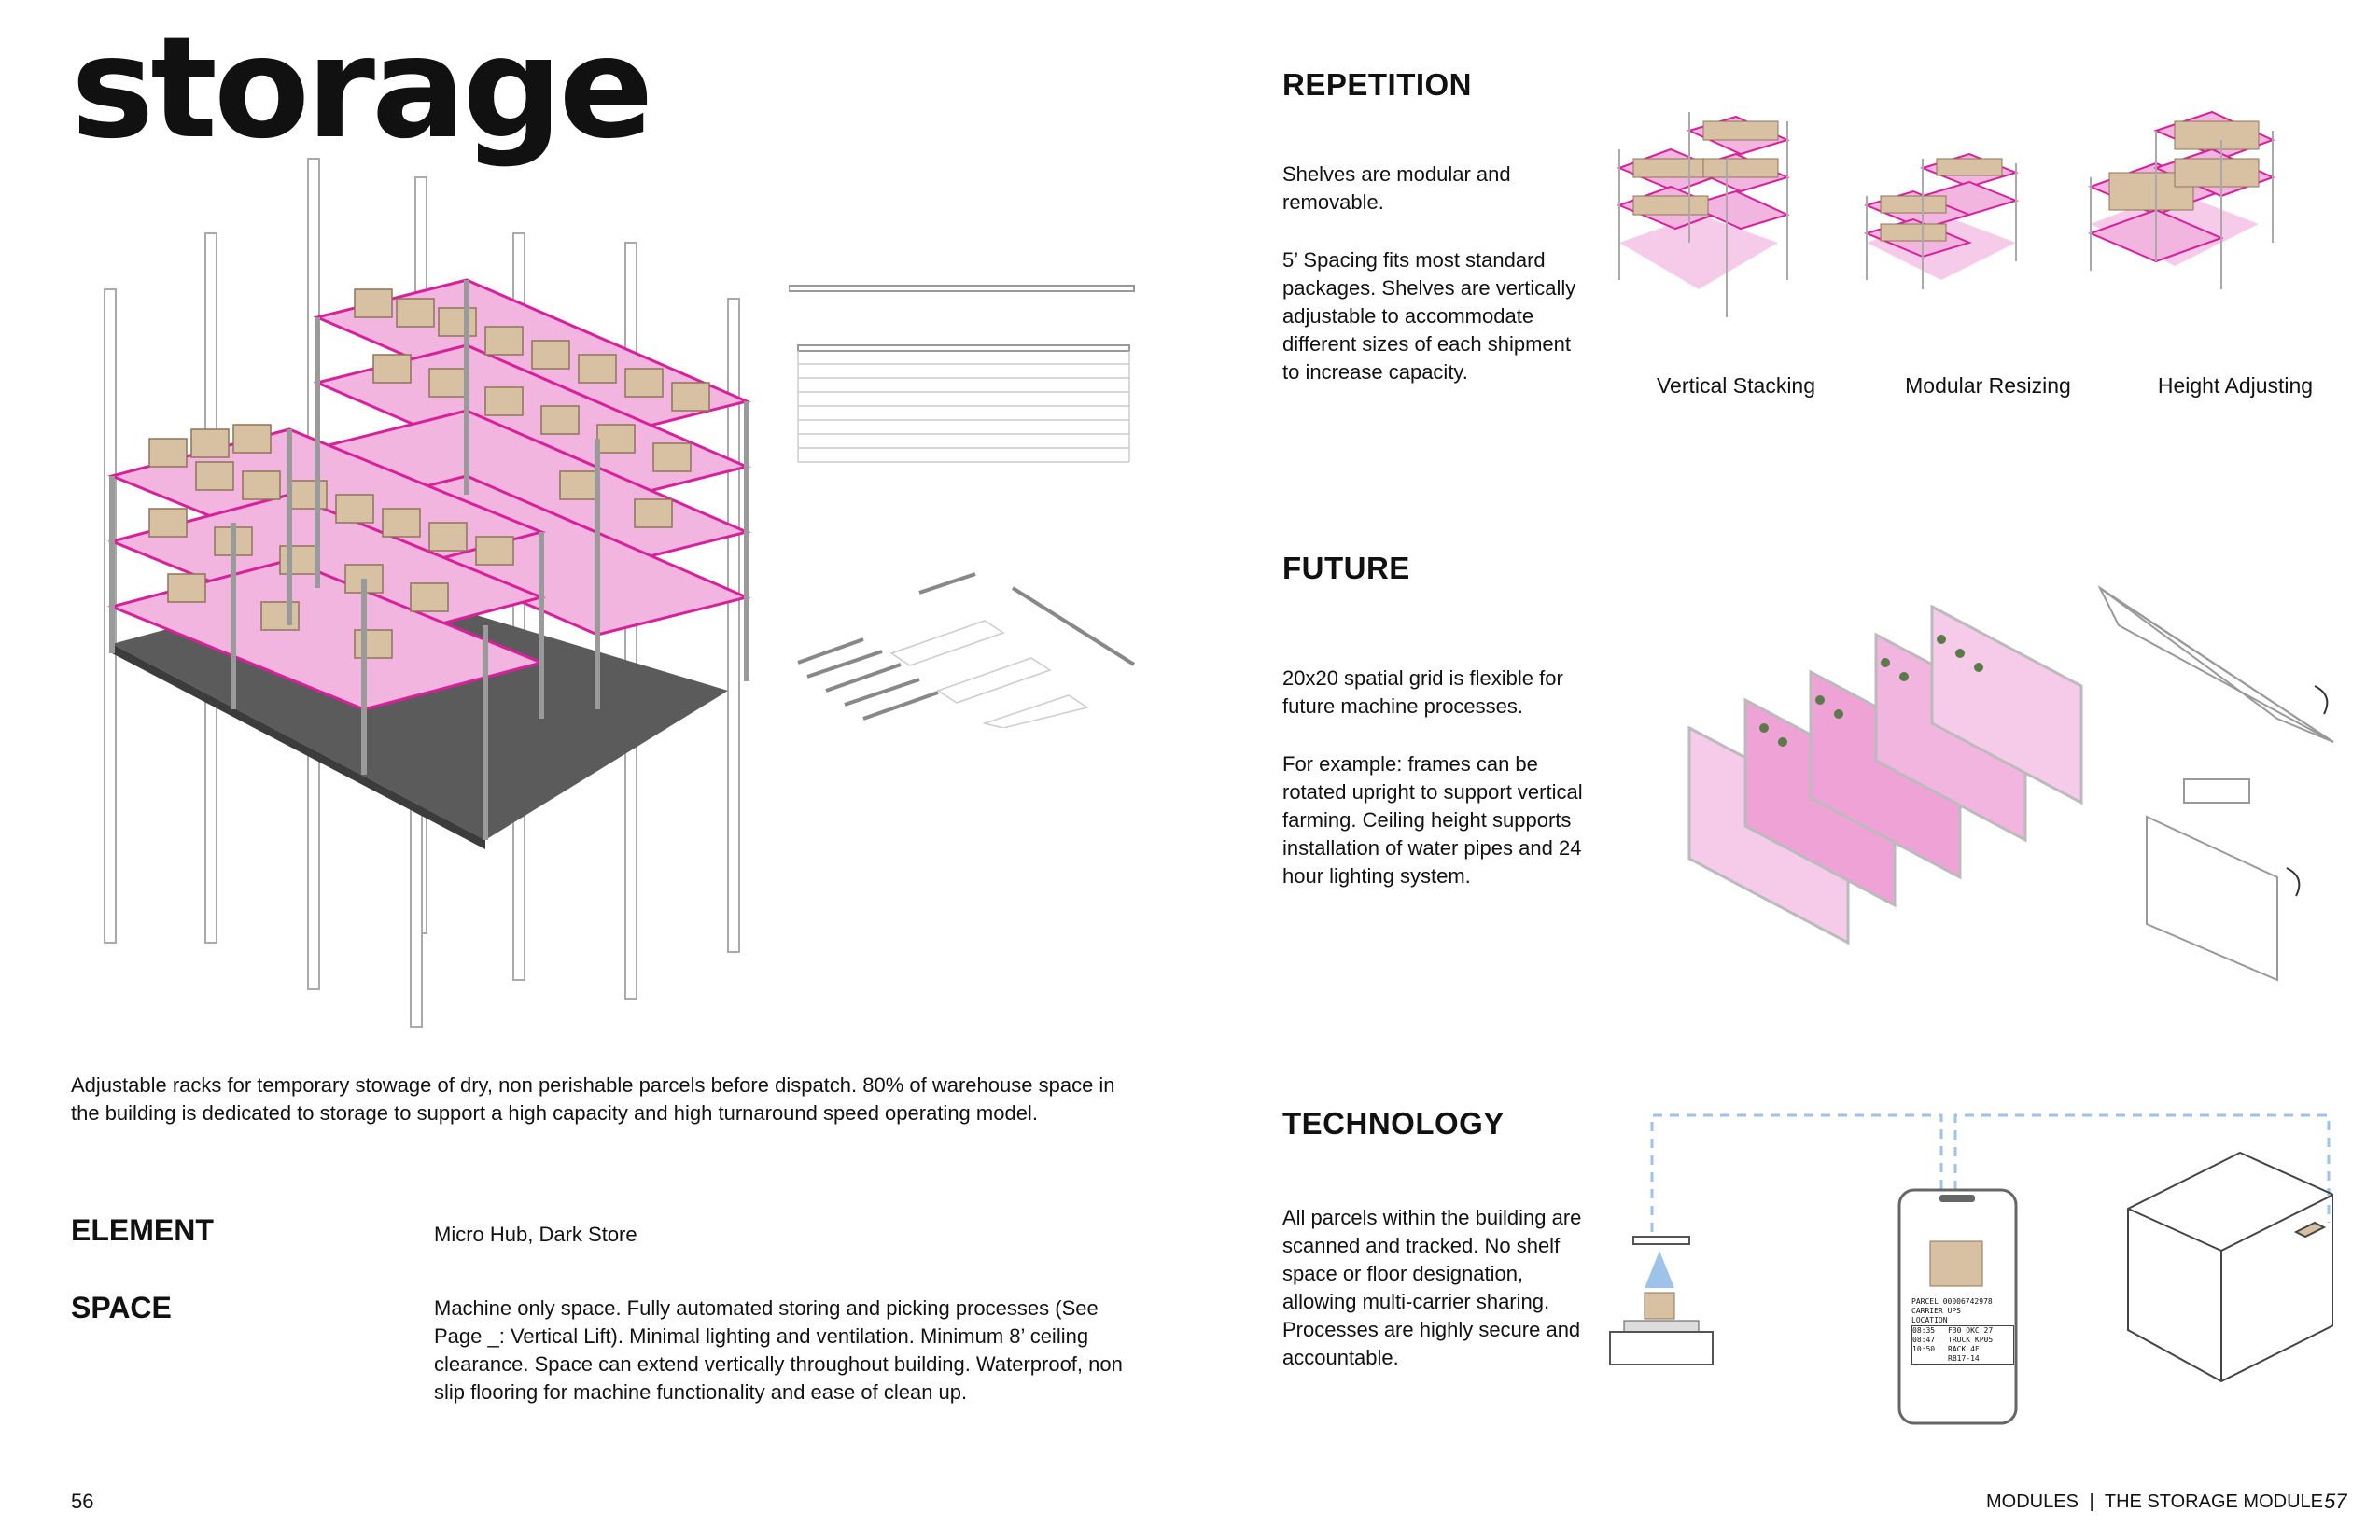  I want to click on rotated-frame-drawings, so click(2215, 783).